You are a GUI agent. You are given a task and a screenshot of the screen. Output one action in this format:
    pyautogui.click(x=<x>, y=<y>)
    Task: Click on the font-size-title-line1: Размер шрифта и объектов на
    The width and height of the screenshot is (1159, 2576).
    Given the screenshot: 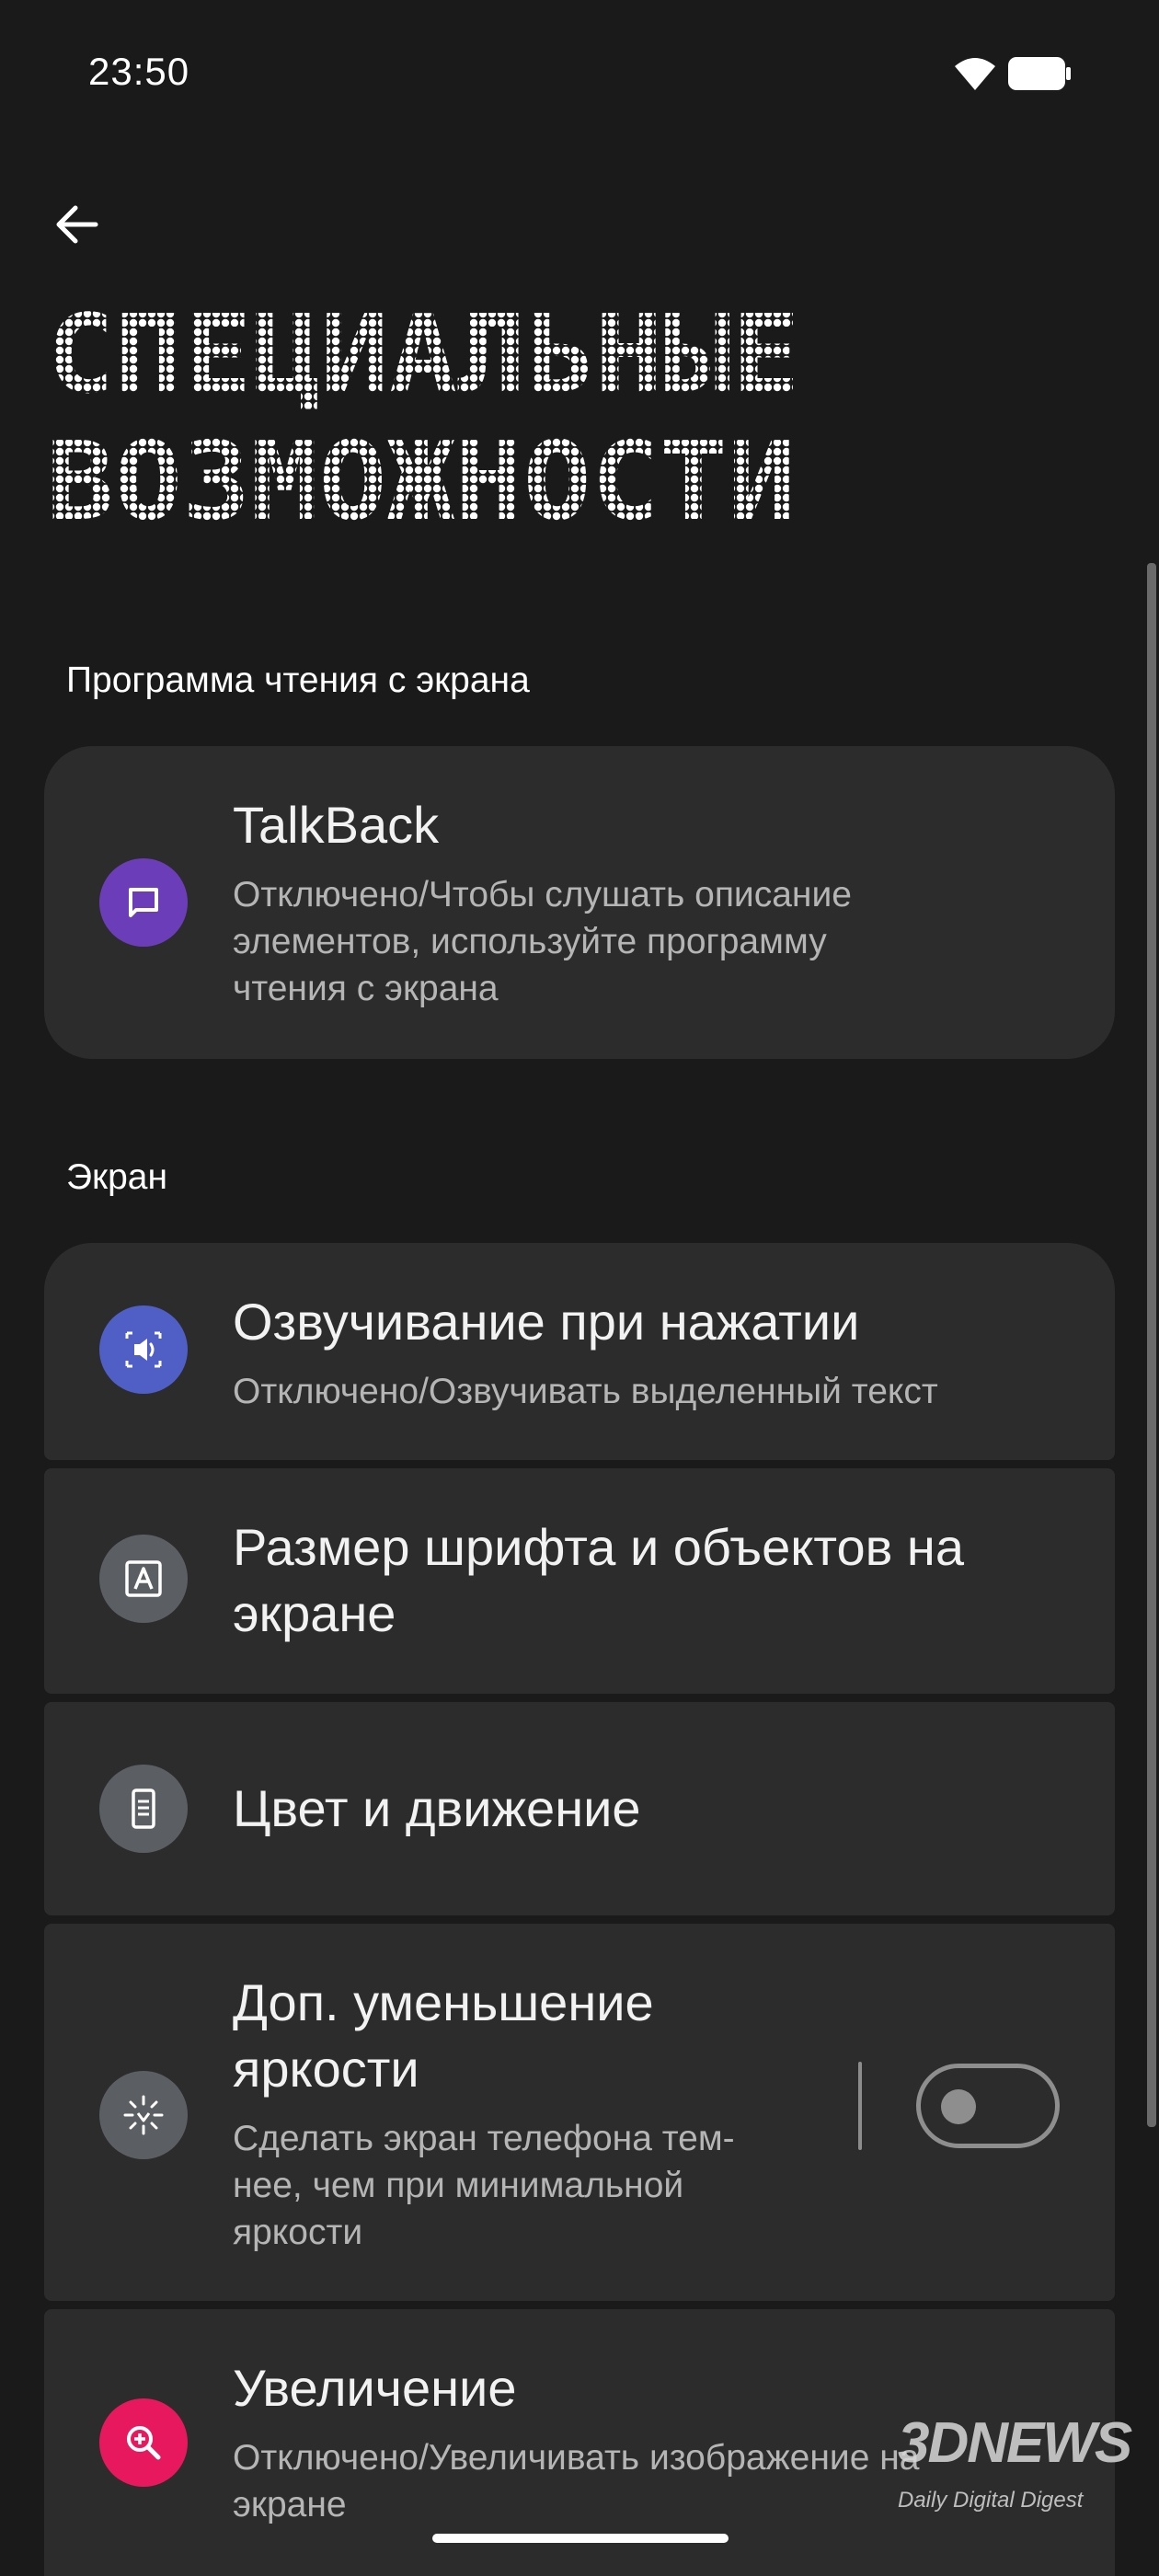 What is the action you would take?
    pyautogui.click(x=598, y=1547)
    